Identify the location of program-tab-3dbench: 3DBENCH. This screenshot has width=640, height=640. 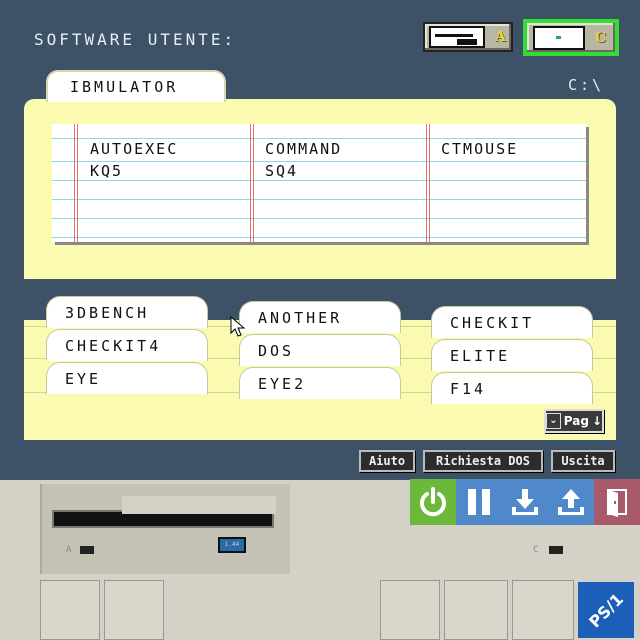
(127, 312).